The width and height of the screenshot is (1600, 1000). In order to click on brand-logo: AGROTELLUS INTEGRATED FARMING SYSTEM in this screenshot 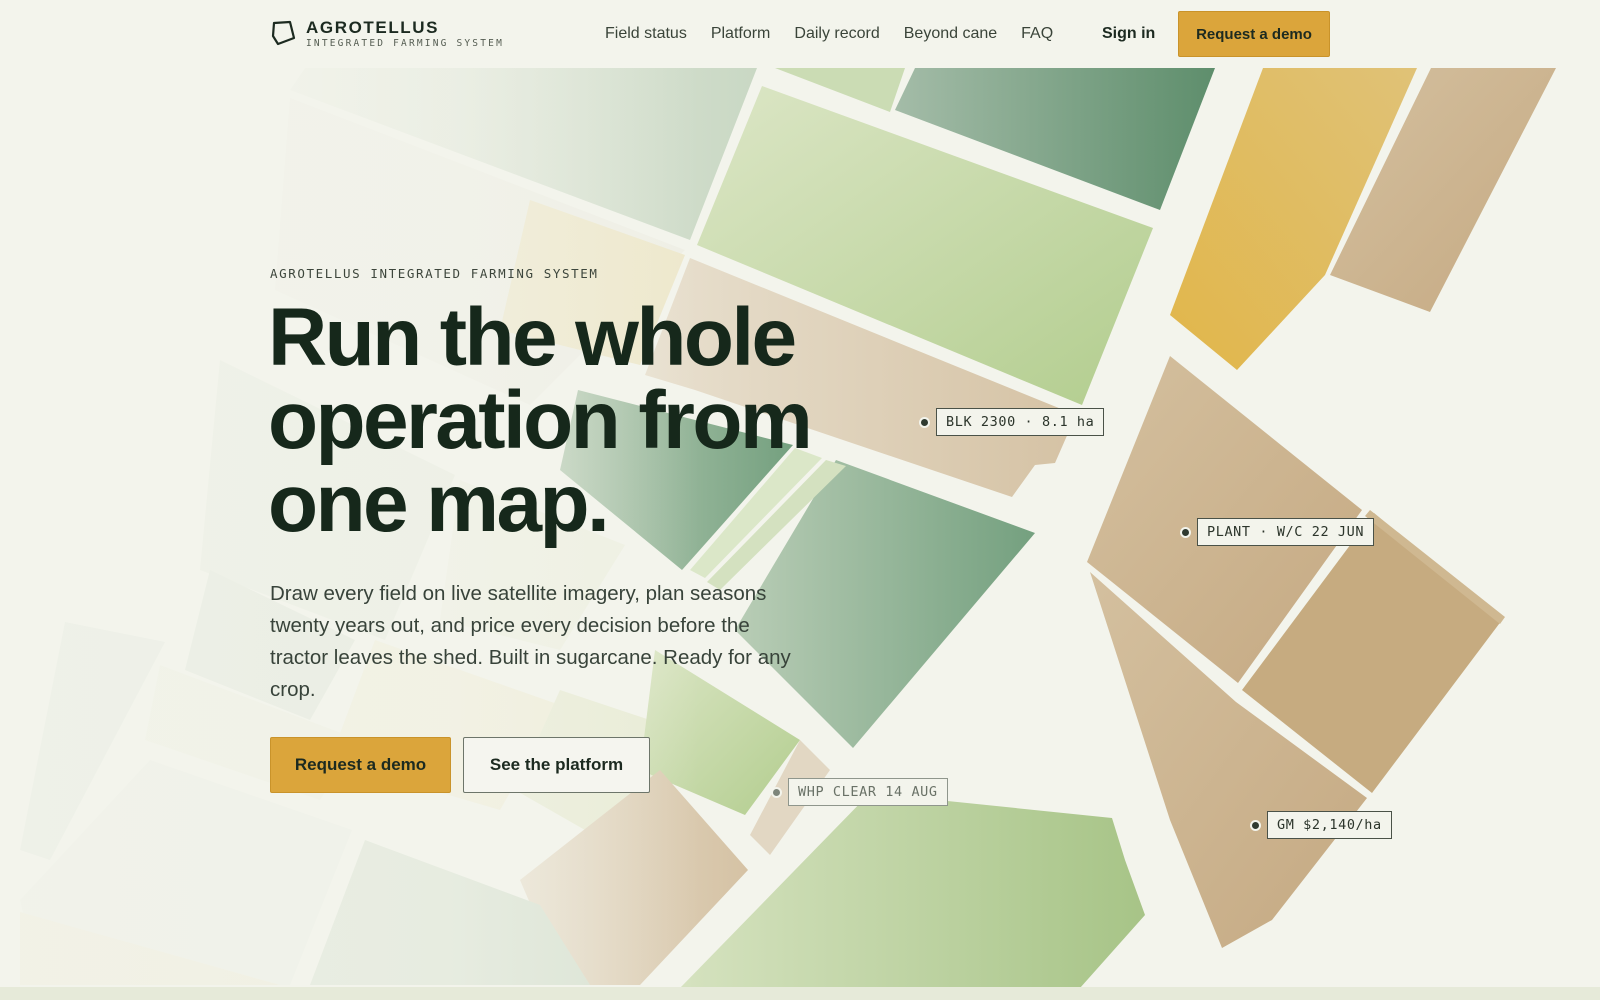, I will do `click(387, 34)`.